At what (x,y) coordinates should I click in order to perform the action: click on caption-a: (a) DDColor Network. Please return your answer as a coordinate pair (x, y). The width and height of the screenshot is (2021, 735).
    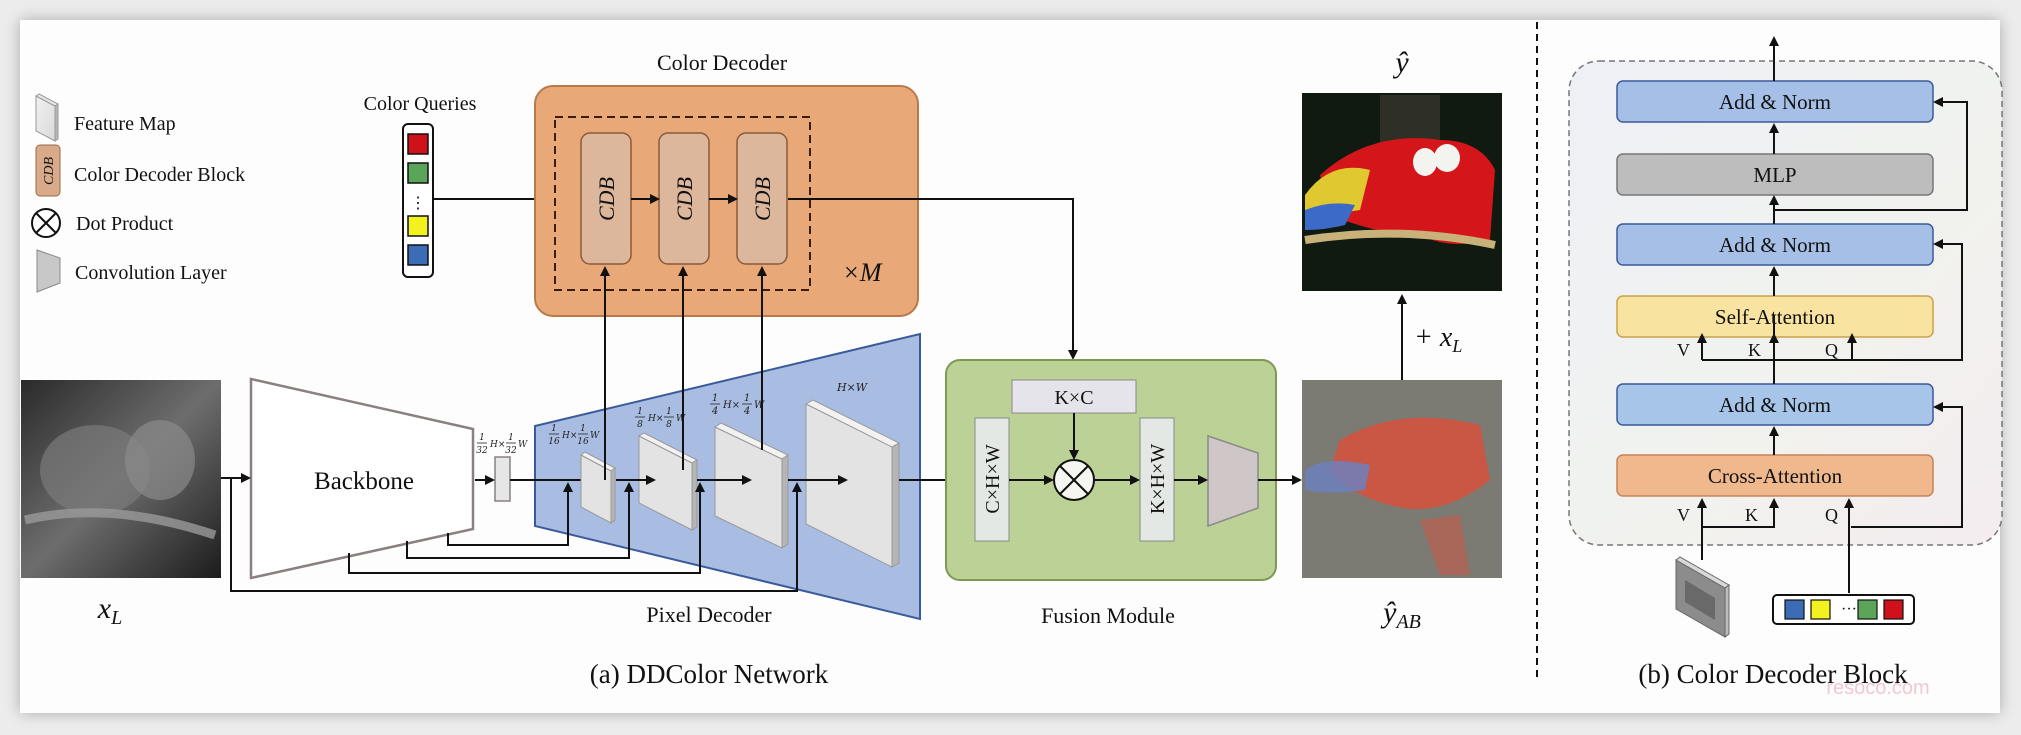
    Looking at the image, I should click on (709, 674).